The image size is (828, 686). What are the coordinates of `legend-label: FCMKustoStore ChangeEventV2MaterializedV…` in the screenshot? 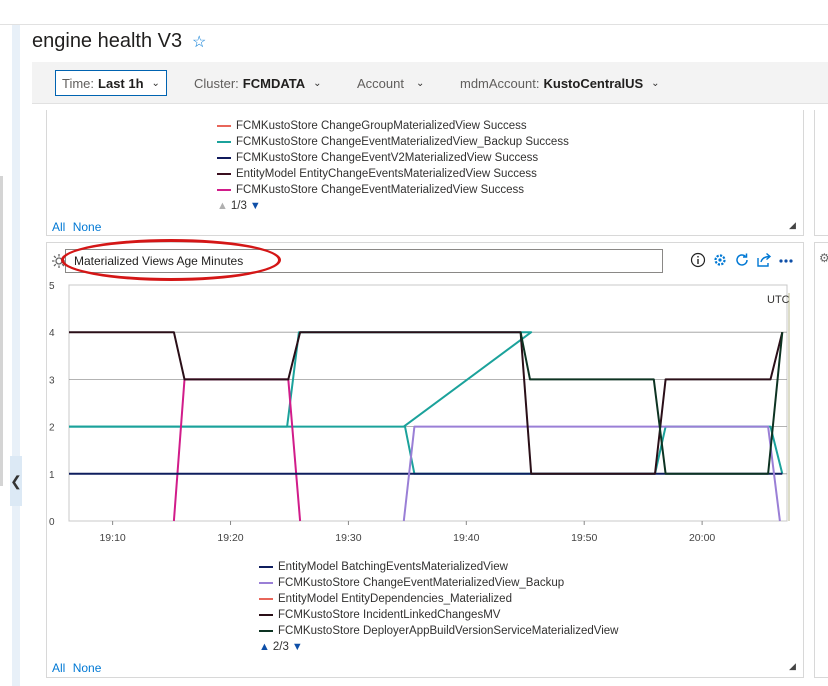 It's located at (387, 158).